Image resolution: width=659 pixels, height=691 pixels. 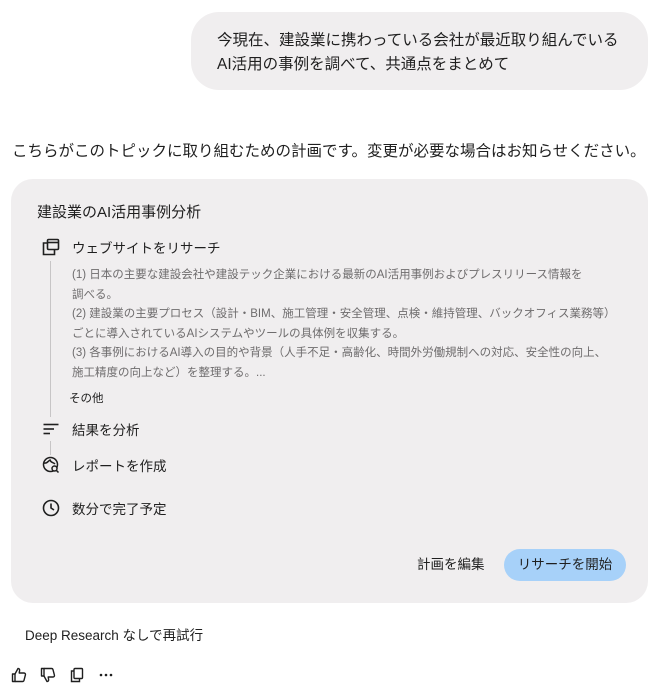 I want to click on retry-without-deep-research-button: Deep Research なしで再試行, so click(x=114, y=634).